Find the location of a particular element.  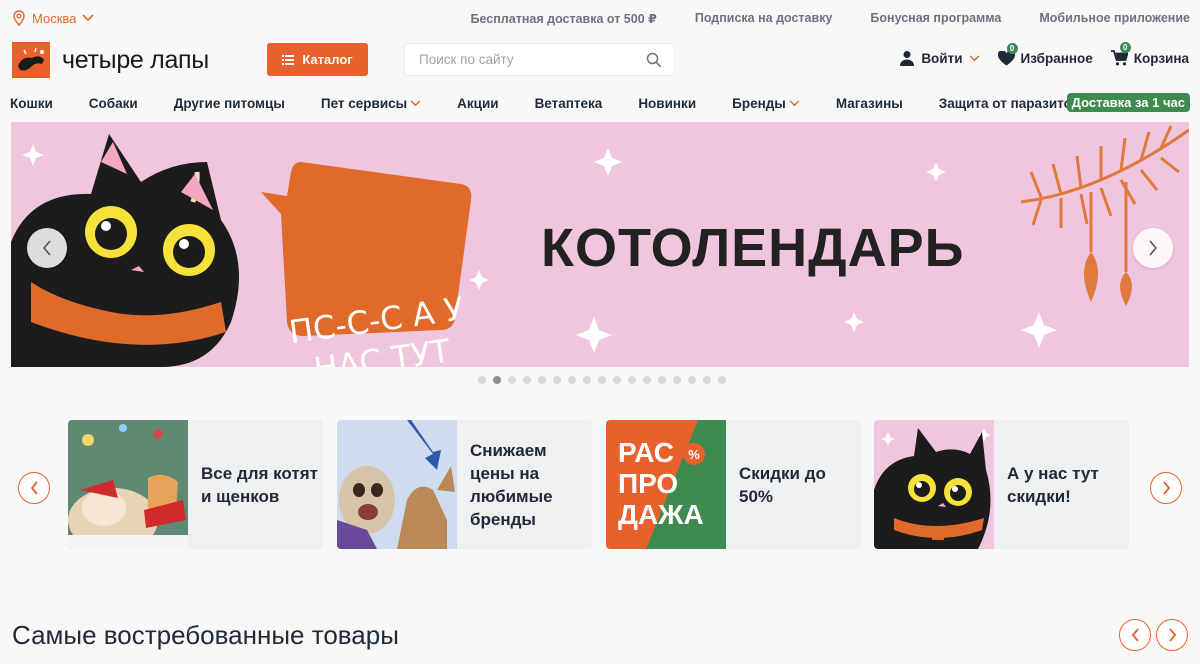

logo-text: четыре лапы is located at coordinates (135, 59).